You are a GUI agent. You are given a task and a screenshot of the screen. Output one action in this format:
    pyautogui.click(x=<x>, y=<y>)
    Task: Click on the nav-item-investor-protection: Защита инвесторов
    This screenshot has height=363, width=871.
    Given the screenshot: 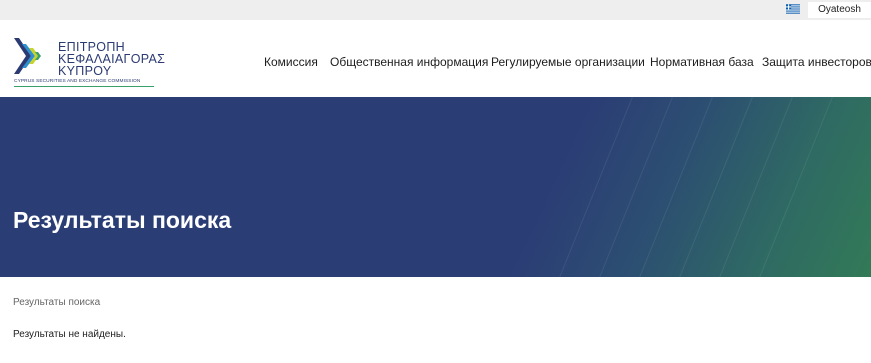 What is the action you would take?
    pyautogui.click(x=816, y=62)
    